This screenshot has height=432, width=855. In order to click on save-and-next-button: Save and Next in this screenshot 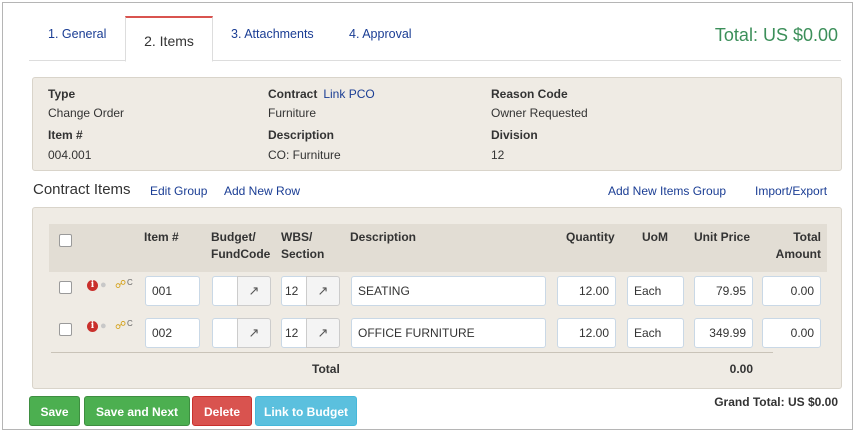, I will do `click(137, 411)`.